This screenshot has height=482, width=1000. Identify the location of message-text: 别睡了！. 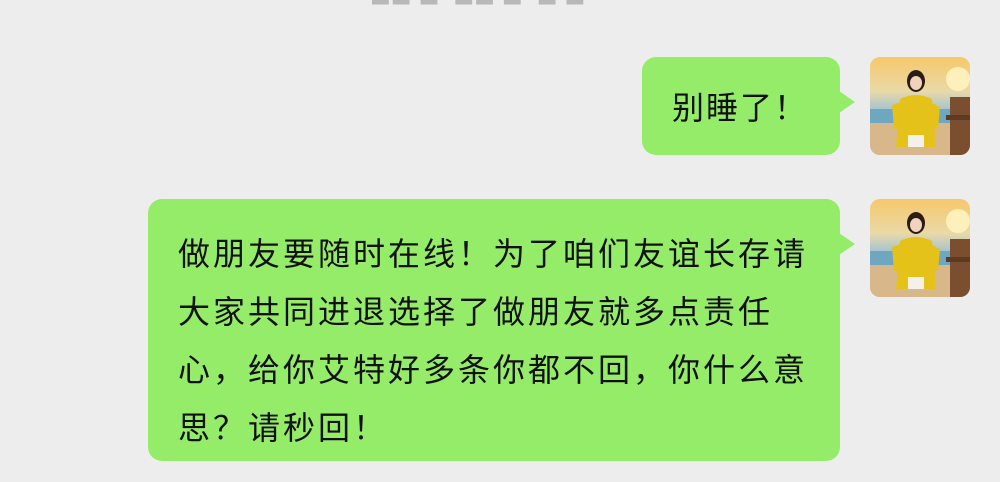
(740, 108).